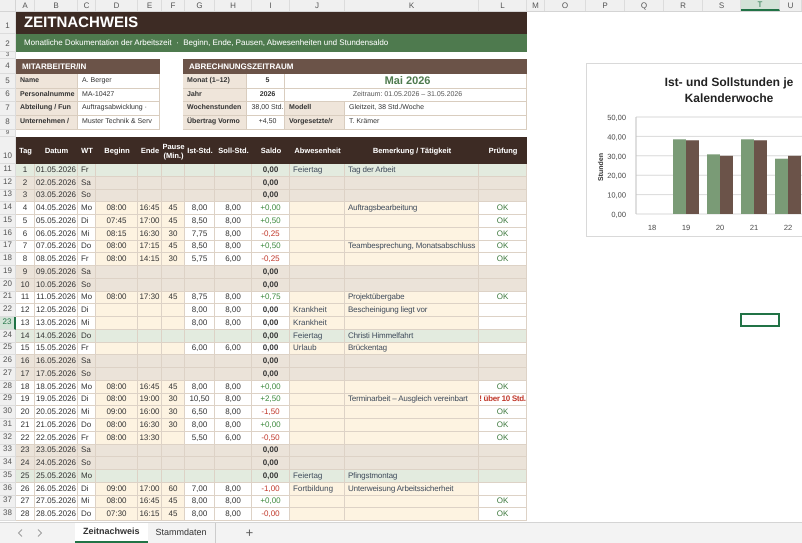 The image size is (802, 543). I want to click on table-cell: Teambesprechung, Monatsabschluss, so click(412, 247).